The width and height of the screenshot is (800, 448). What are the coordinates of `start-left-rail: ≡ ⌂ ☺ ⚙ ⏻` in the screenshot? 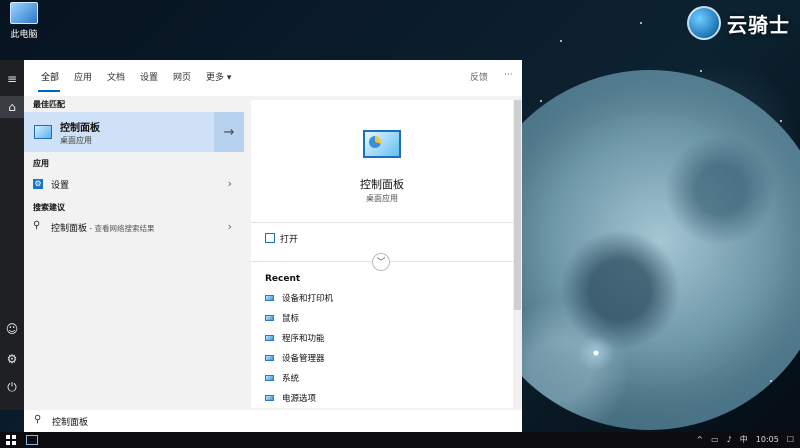 It's located at (12, 235).